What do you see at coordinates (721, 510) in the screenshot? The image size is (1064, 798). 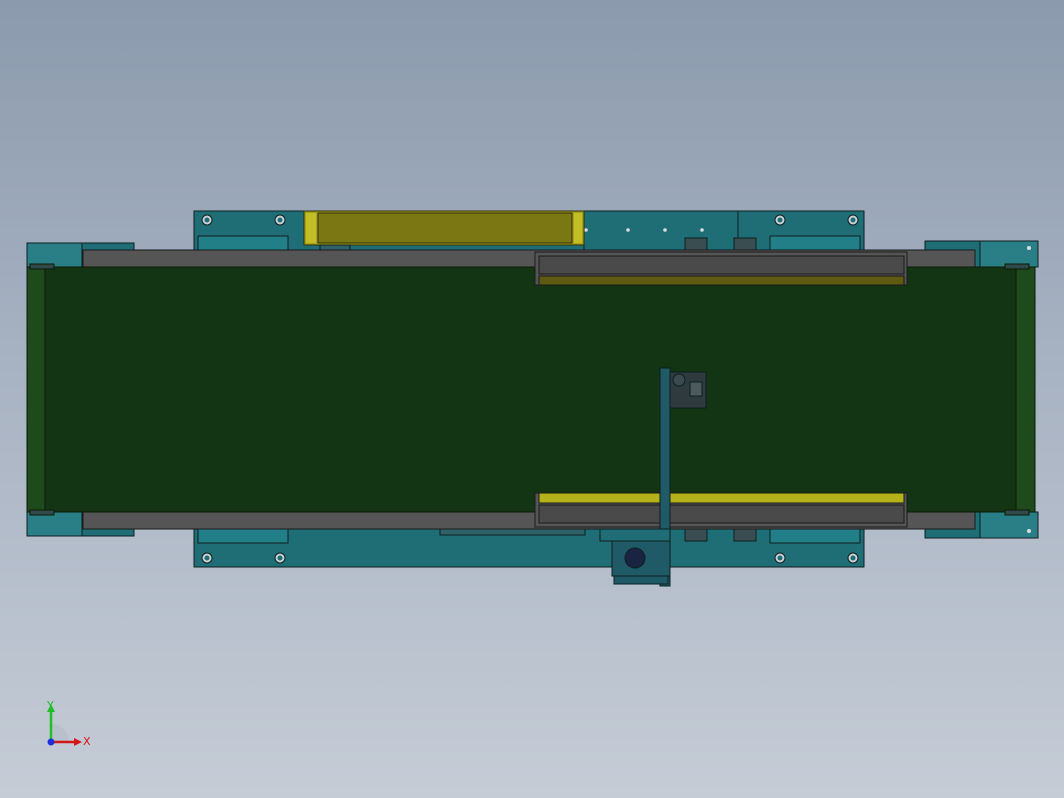 I see `guide-rail-bottom` at bounding box center [721, 510].